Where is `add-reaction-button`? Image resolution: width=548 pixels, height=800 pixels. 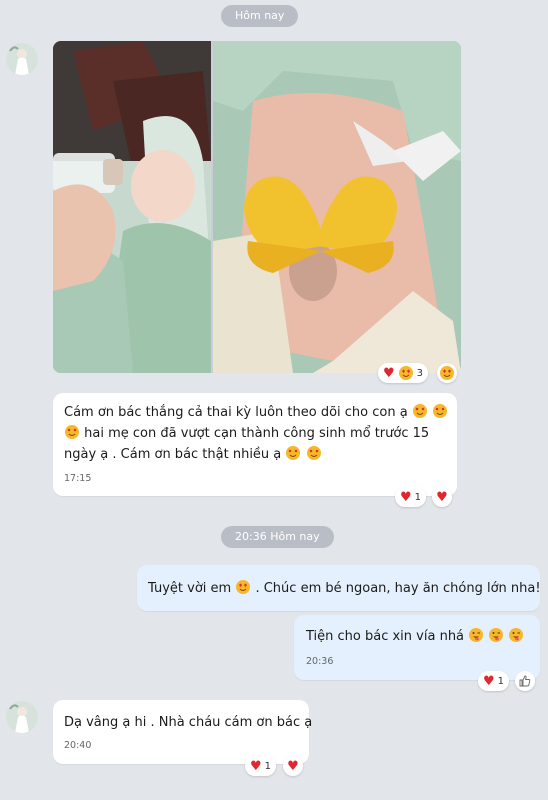 add-reaction-button is located at coordinates (447, 373).